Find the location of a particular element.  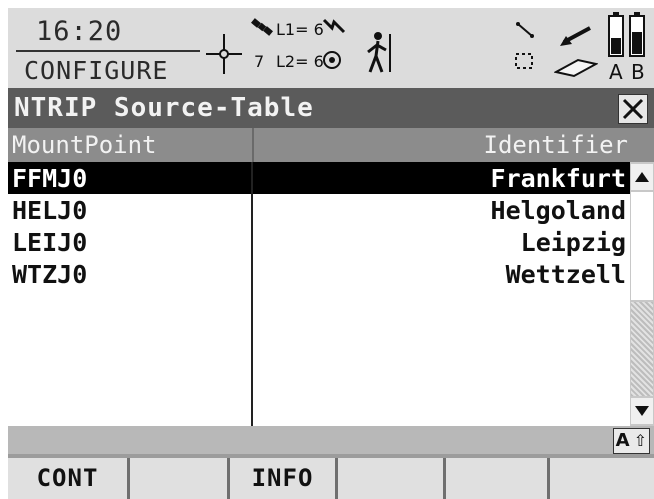

arrow-icon is located at coordinates (575, 36).